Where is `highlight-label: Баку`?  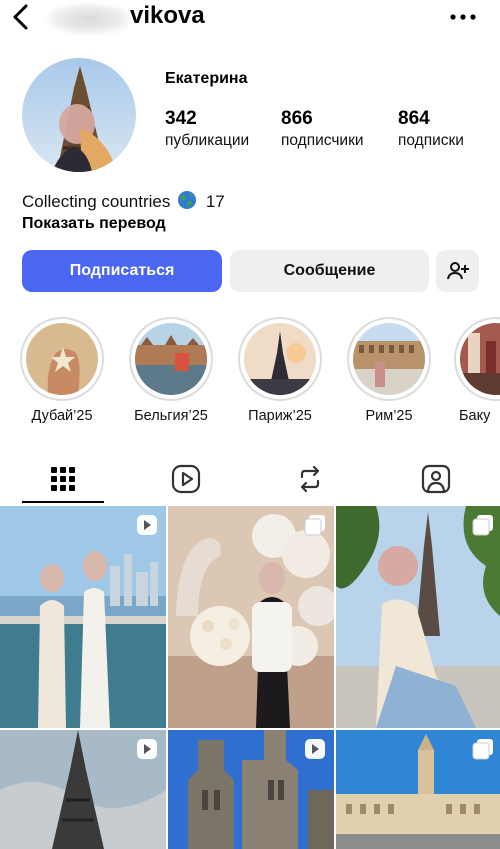
highlight-label: Баку is located at coordinates (475, 416).